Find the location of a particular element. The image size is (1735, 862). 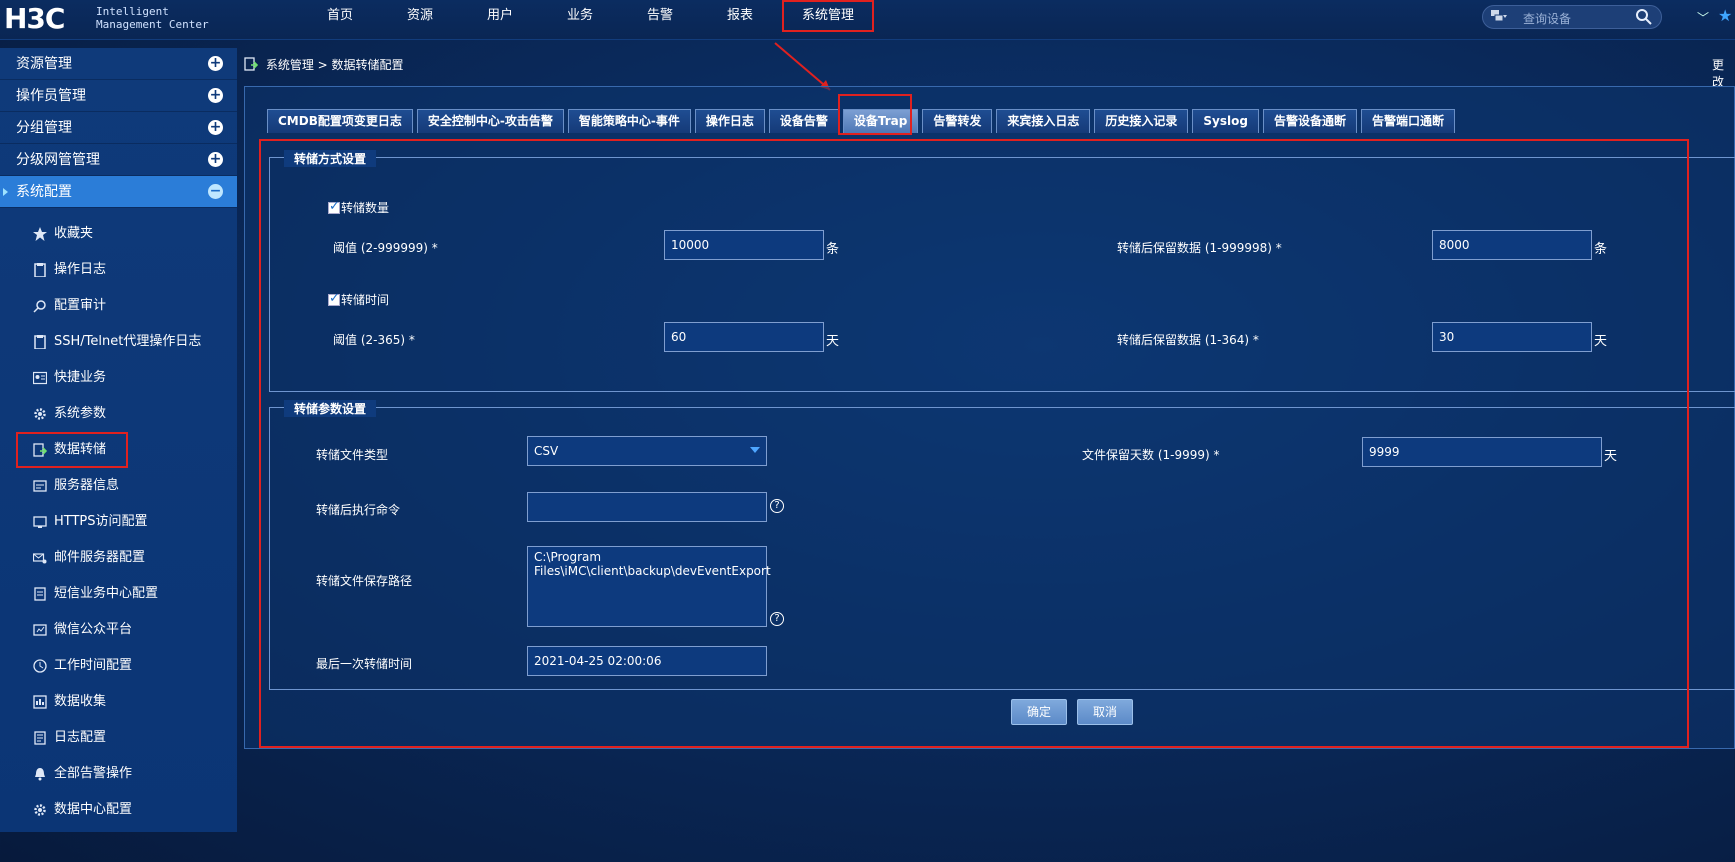

tab-operation-log: 操作日志 is located at coordinates (729, 121).